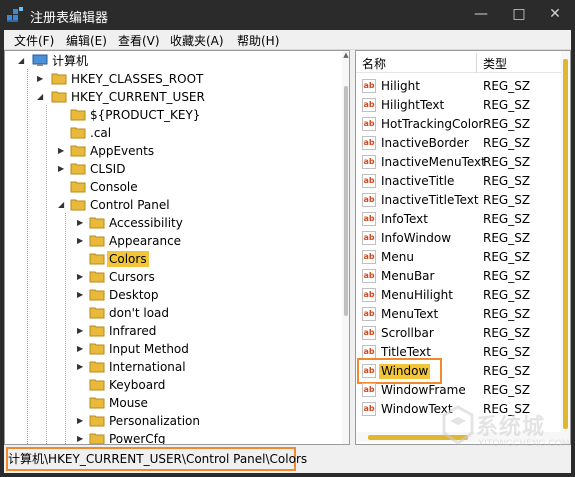 The height and width of the screenshot is (477, 575). Describe the element at coordinates (172, 79) in the screenshot. I see `tree-node-hkcr: ▶ HKEY_CLASSES_ROOT` at that location.